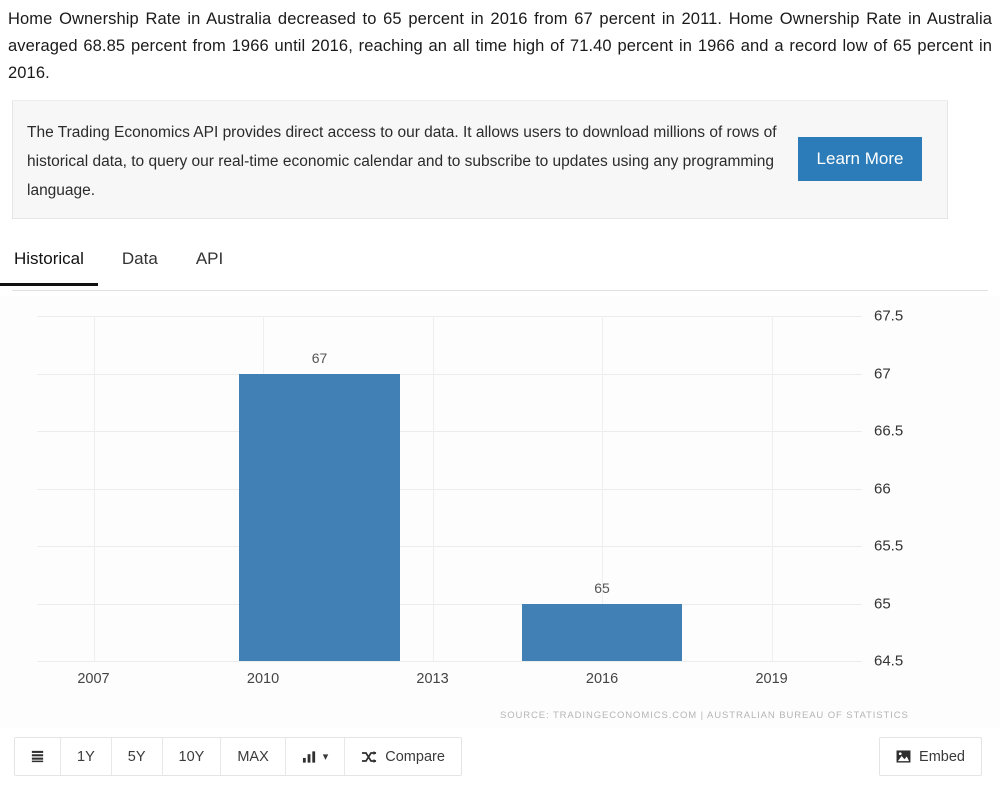 The height and width of the screenshot is (802, 1000). Describe the element at coordinates (942, 756) in the screenshot. I see `embed-label: Embed` at that location.